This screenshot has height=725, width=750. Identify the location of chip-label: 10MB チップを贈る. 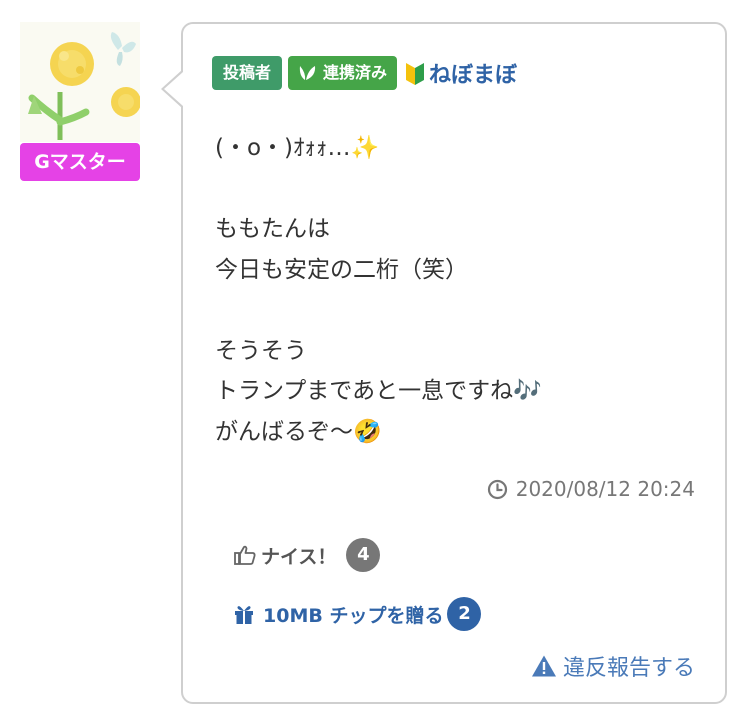
(353, 615).